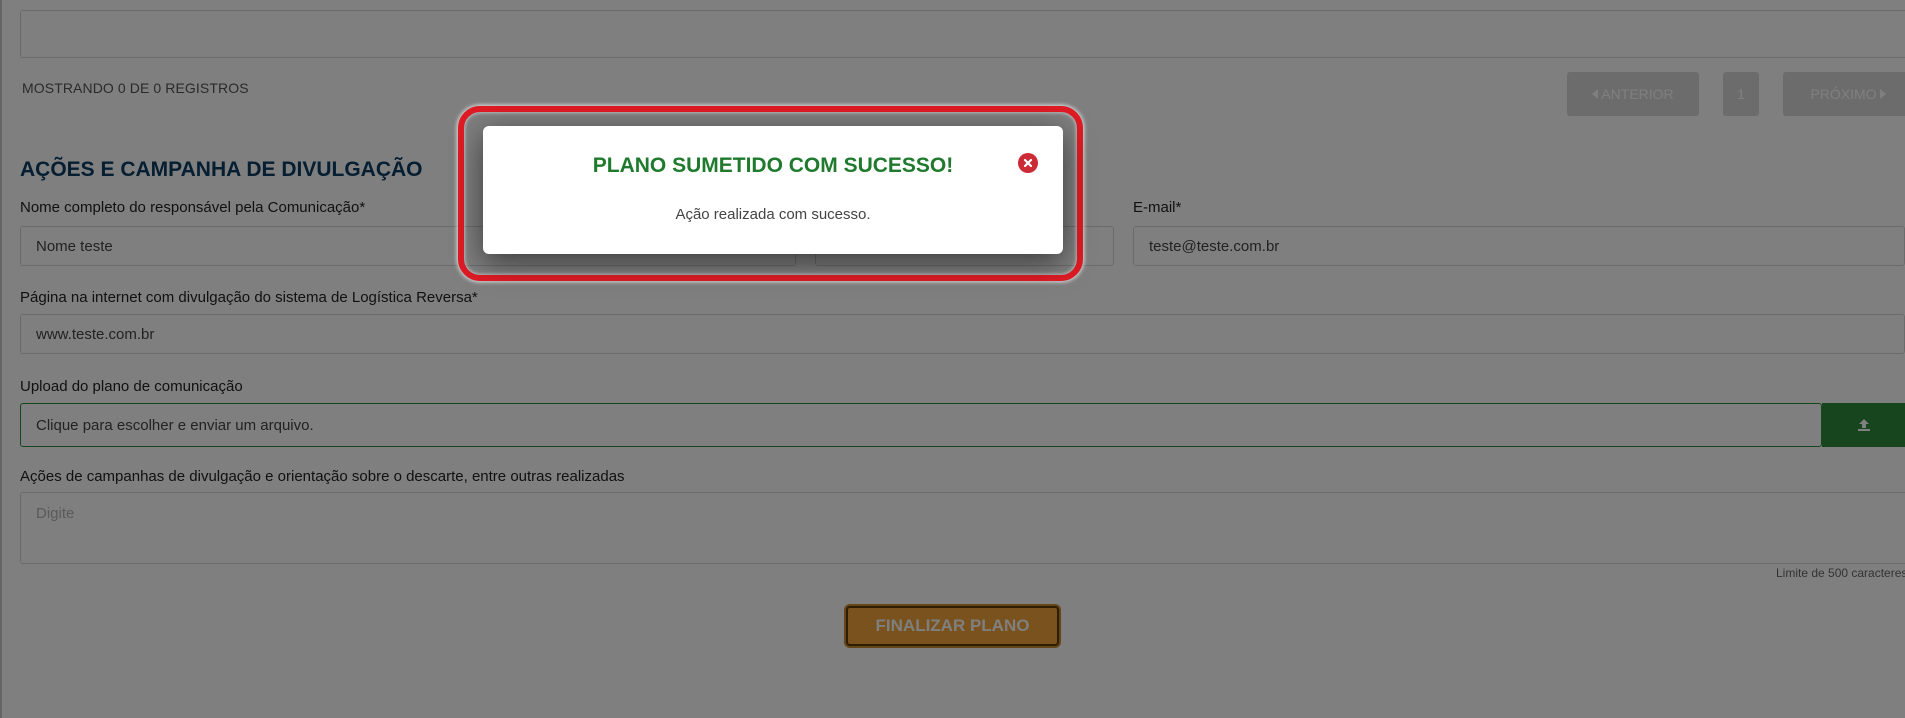 This screenshot has height=718, width=1905. I want to click on close-icon, so click(1028, 163).